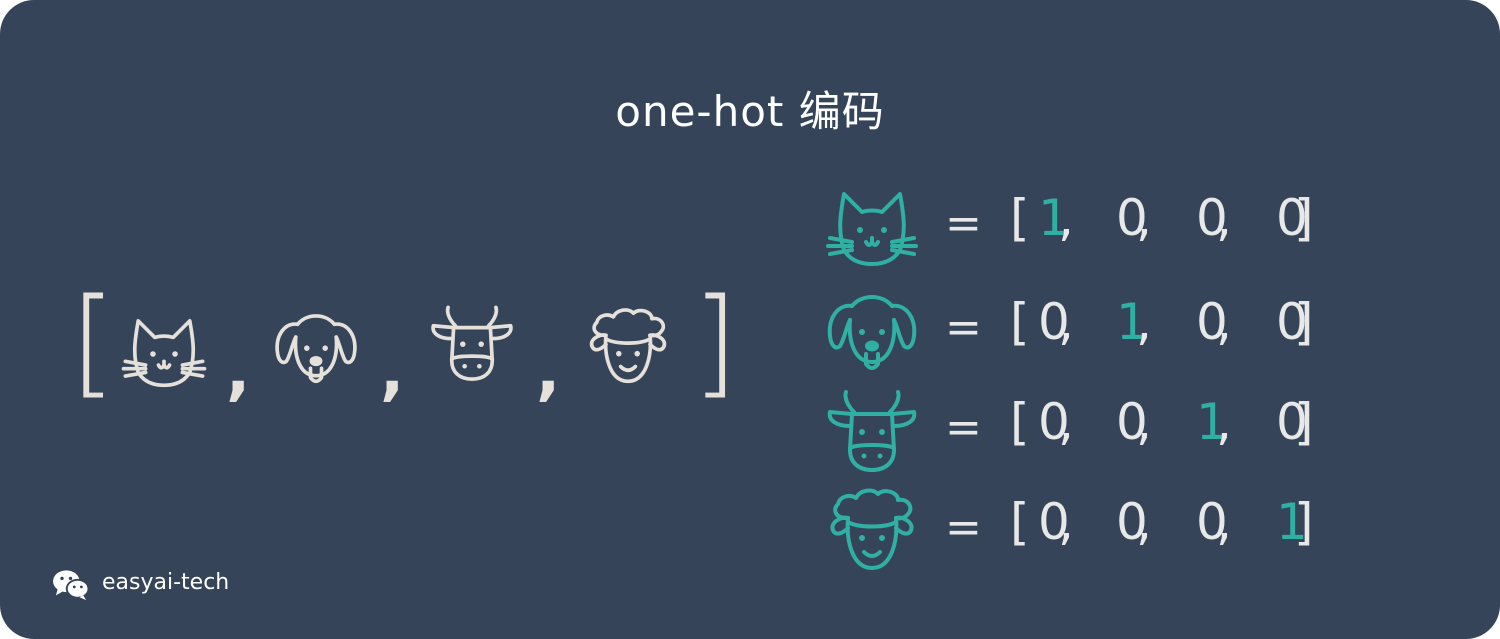 The height and width of the screenshot is (639, 1500). I want to click on encoding-row-dog: = [0, 1, 0, 0], so click(1080, 334).